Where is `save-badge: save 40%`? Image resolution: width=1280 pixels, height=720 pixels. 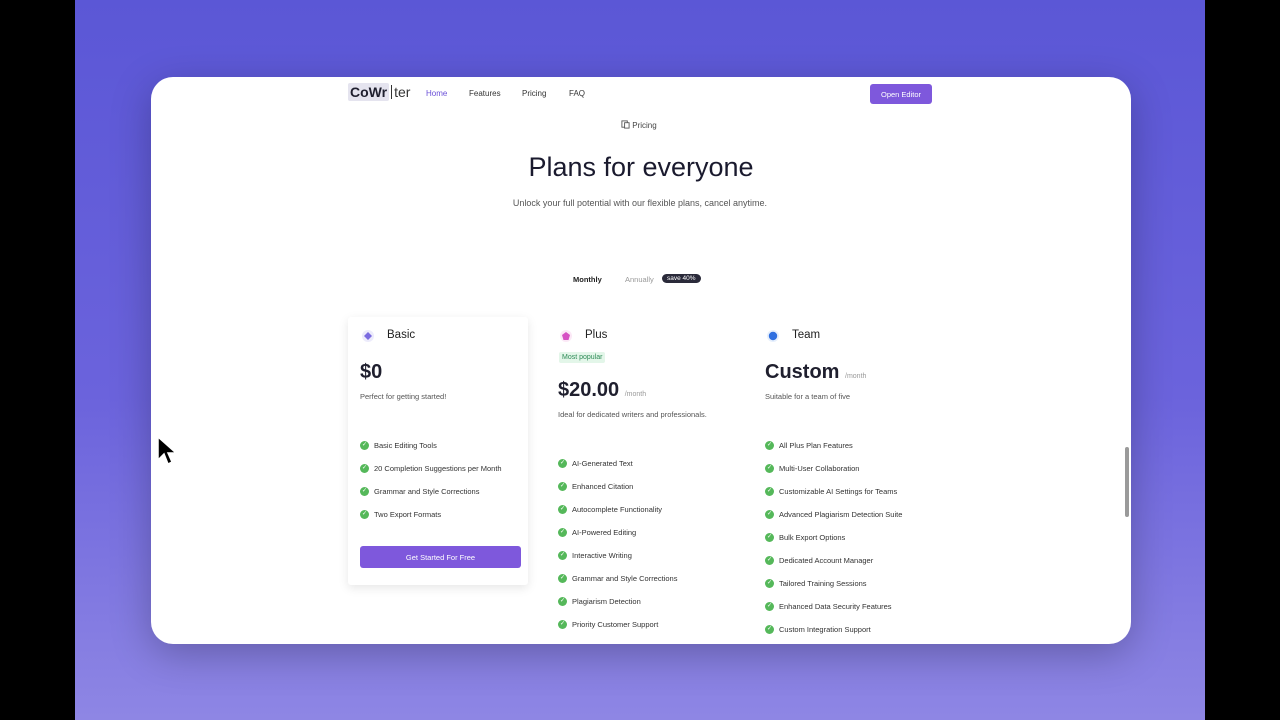
save-badge: save 40% is located at coordinates (681, 278).